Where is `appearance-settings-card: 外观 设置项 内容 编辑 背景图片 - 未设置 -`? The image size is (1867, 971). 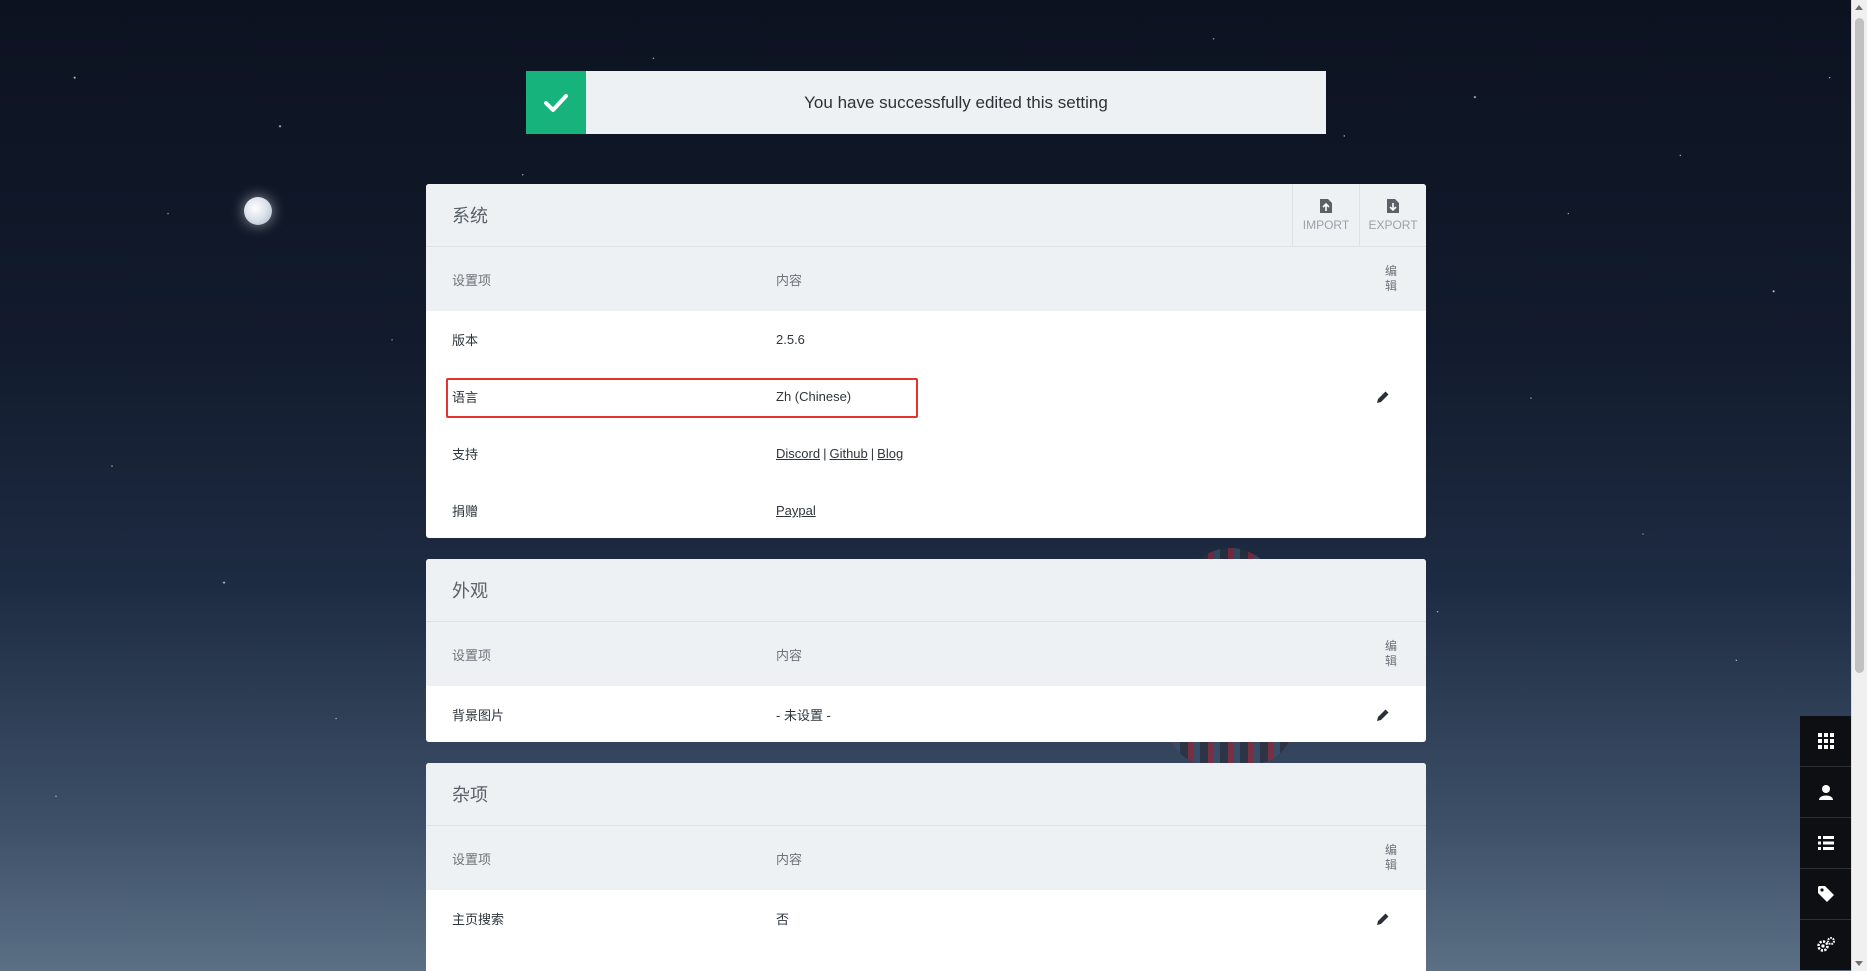 appearance-settings-card: 外观 设置项 内容 编辑 背景图片 - 未设置 - is located at coordinates (926, 650).